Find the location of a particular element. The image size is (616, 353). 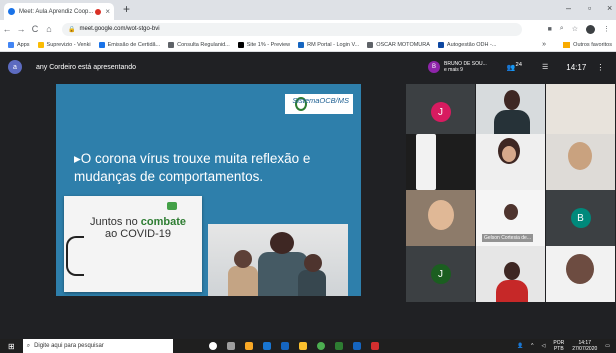

bookmark-item: OSCAR MOTOMURA is located at coordinates (398, 44).